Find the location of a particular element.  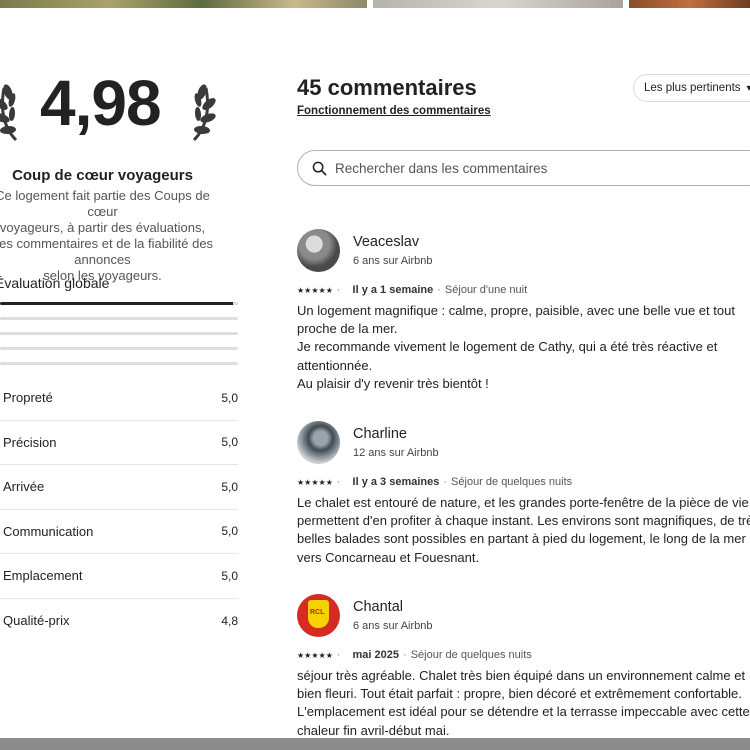

horizontal-scrollbar is located at coordinates (375, 744).